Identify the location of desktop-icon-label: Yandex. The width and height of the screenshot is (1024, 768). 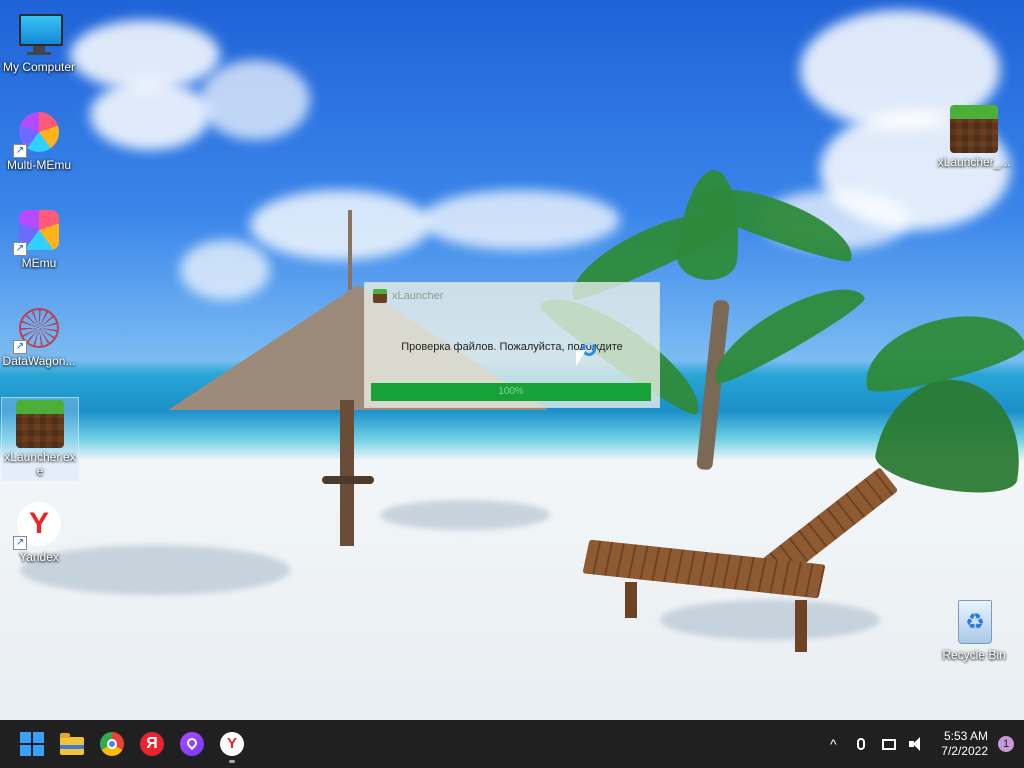
(39, 557).